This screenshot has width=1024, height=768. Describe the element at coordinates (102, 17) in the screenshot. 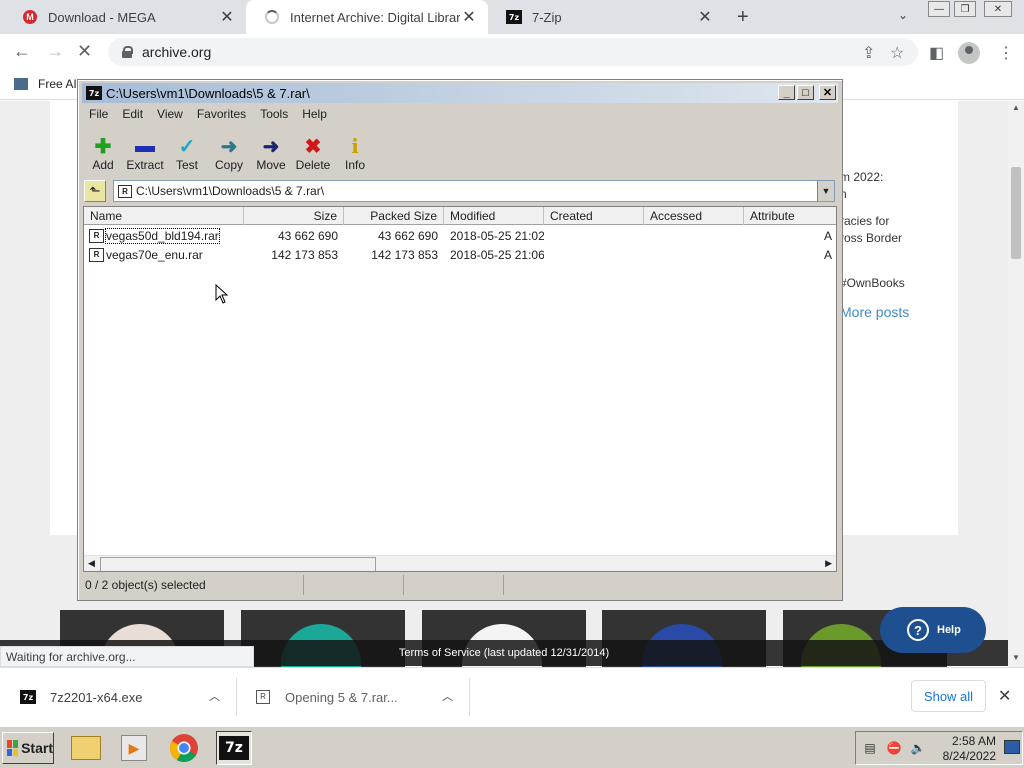

I see `tab-title: Download - MEGA` at that location.